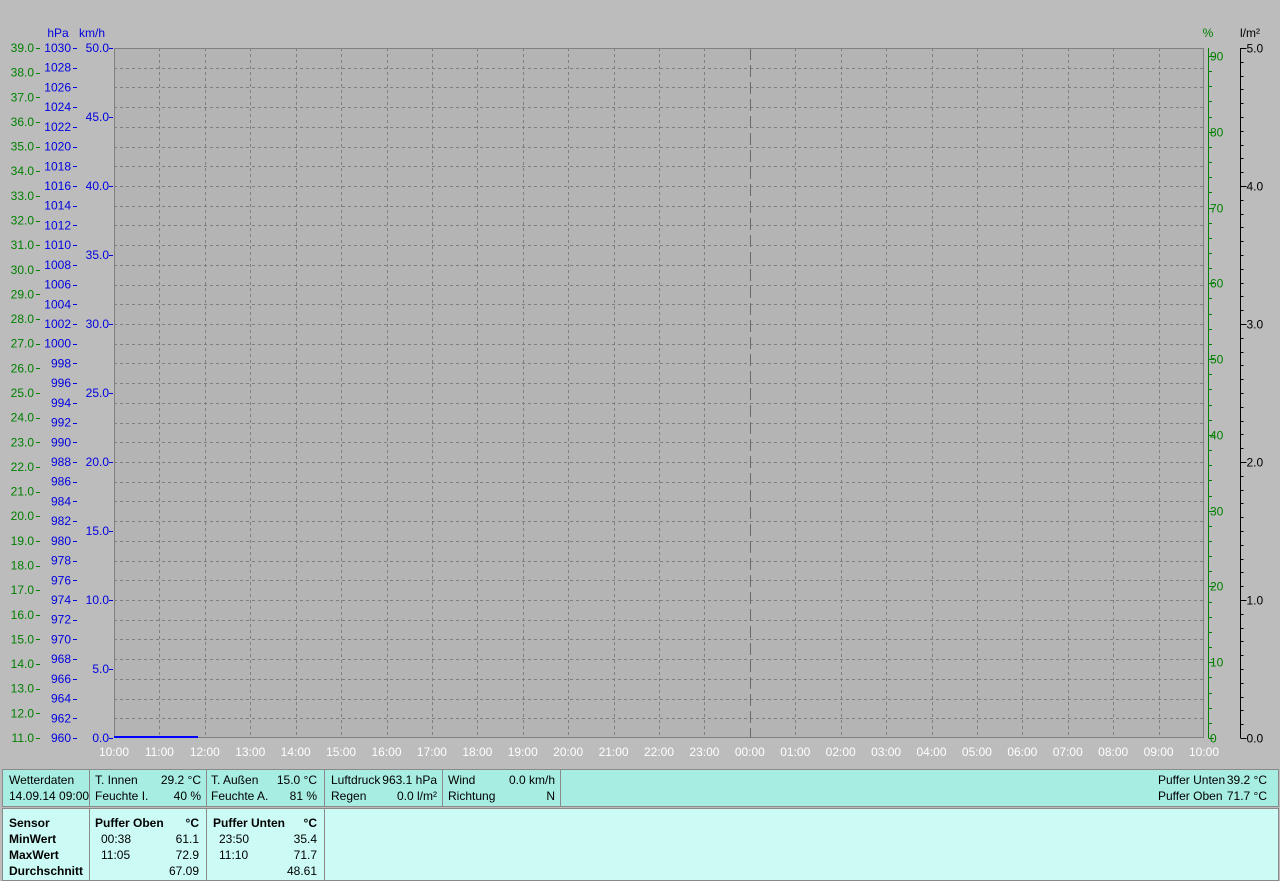 This screenshot has height=881, width=1280. What do you see at coordinates (34, 855) in the screenshot?
I see `row-label-max: MaxWert` at bounding box center [34, 855].